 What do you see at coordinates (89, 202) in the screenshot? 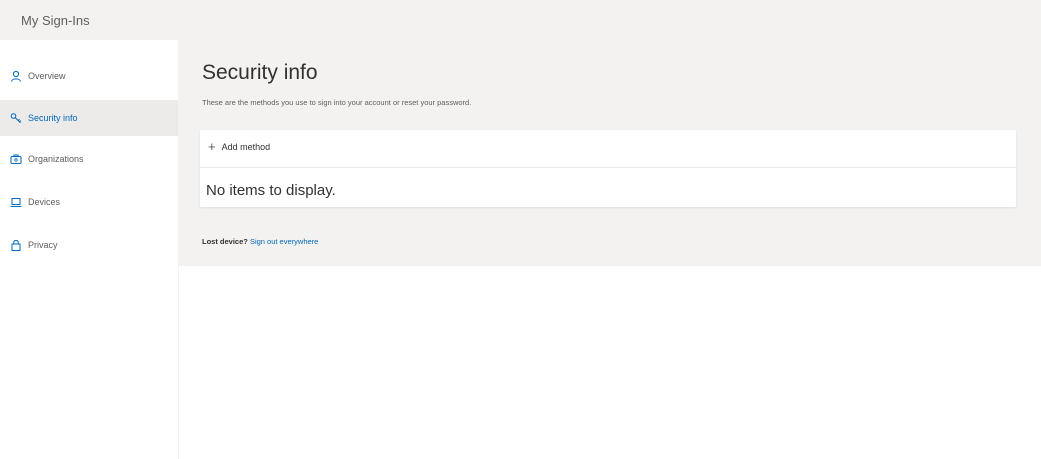
I see `sidebar-item-devices: Devices` at bounding box center [89, 202].